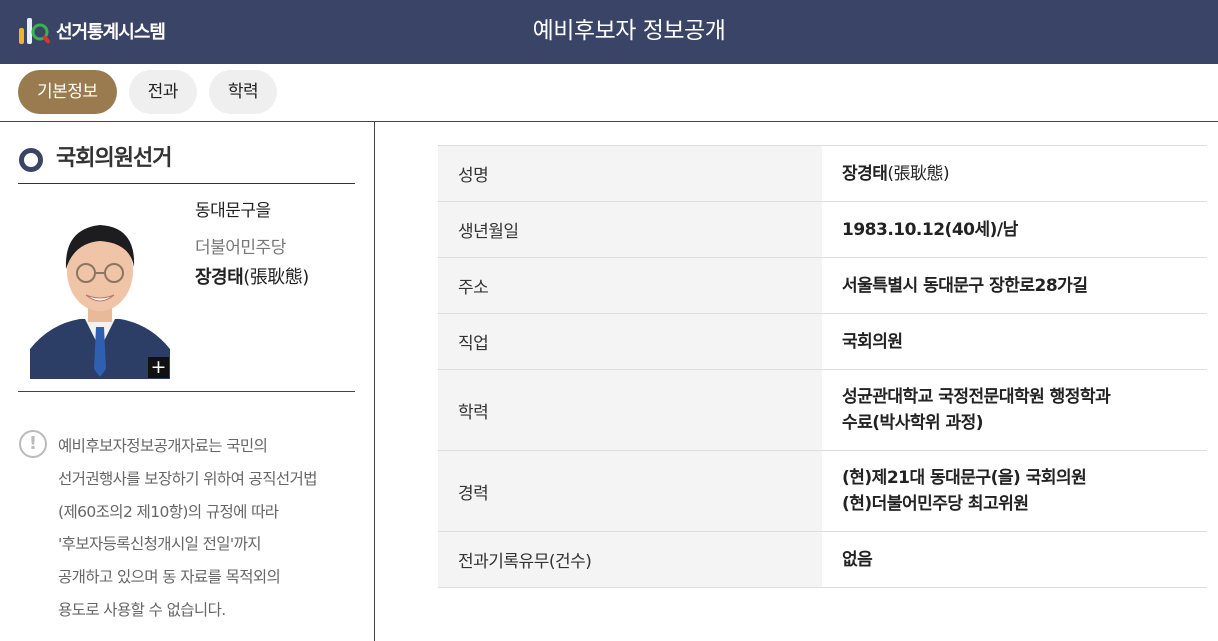 This screenshot has width=1218, height=641. What do you see at coordinates (1014, 341) in the screenshot?
I see `info-value: 국회의원` at bounding box center [1014, 341].